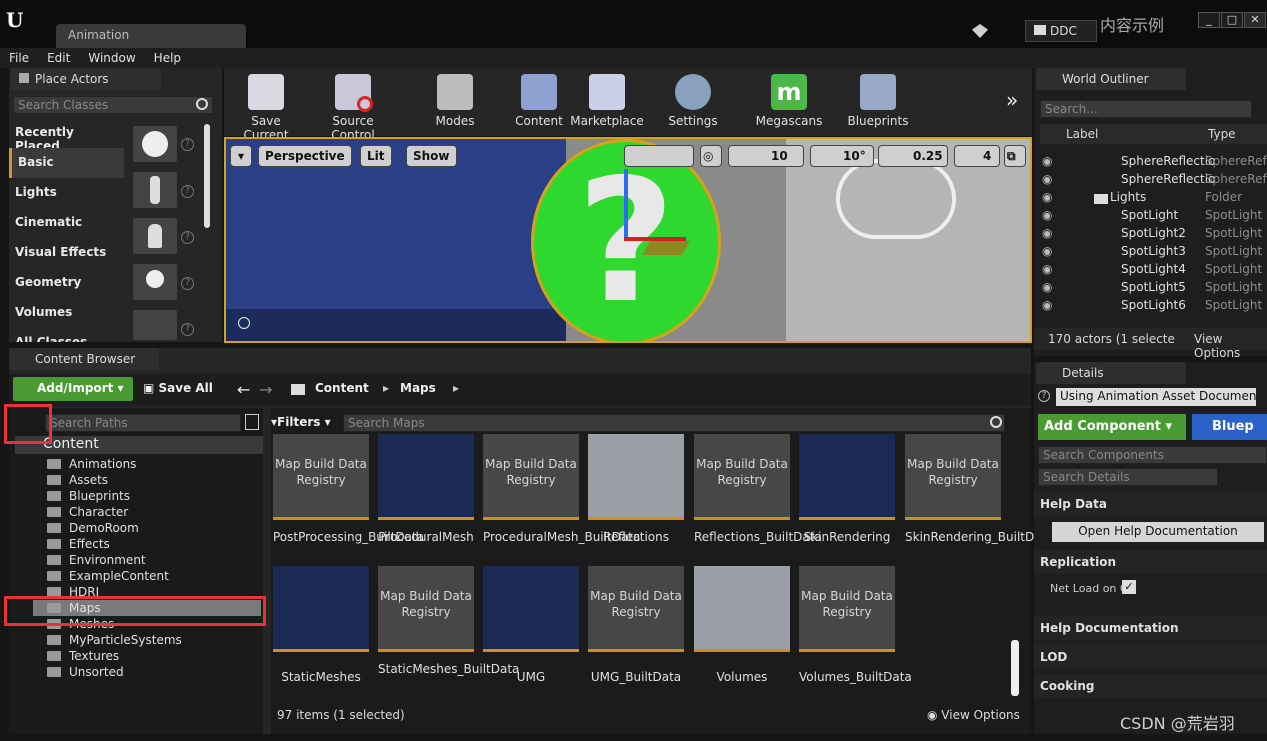 The image size is (1267, 741). I want to click on folder-myparticlesystems: MyParticleSystems, so click(114, 640).